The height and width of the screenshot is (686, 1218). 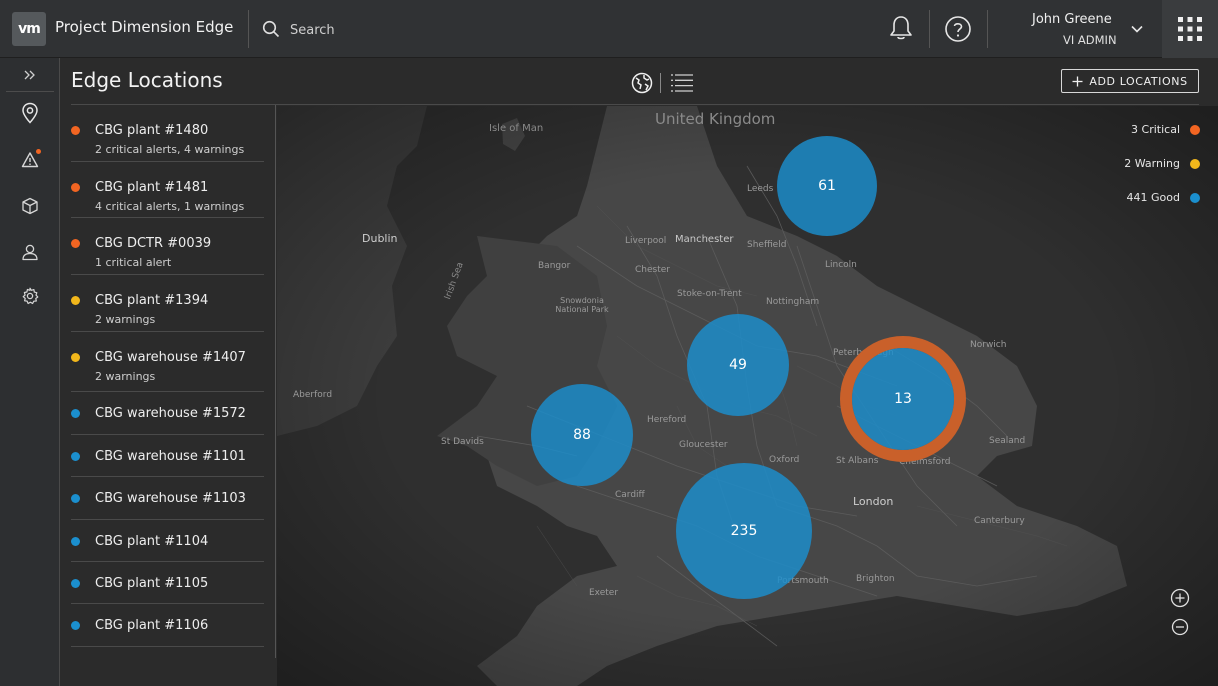 What do you see at coordinates (744, 531) in the screenshot?
I see `location-cluster: 235` at bounding box center [744, 531].